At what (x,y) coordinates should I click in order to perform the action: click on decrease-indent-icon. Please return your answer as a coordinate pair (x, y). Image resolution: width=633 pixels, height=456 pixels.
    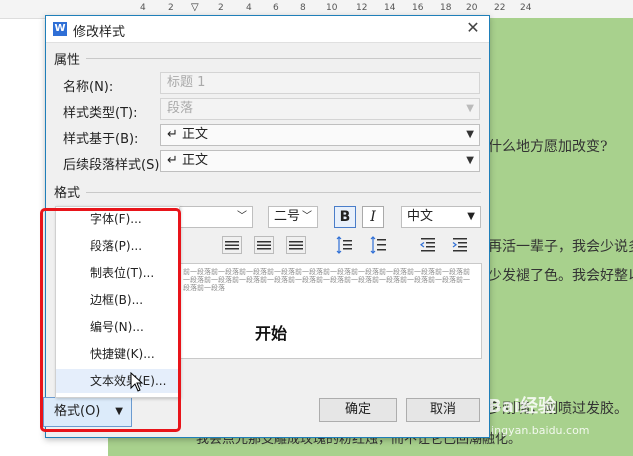
    Looking at the image, I should click on (428, 245).